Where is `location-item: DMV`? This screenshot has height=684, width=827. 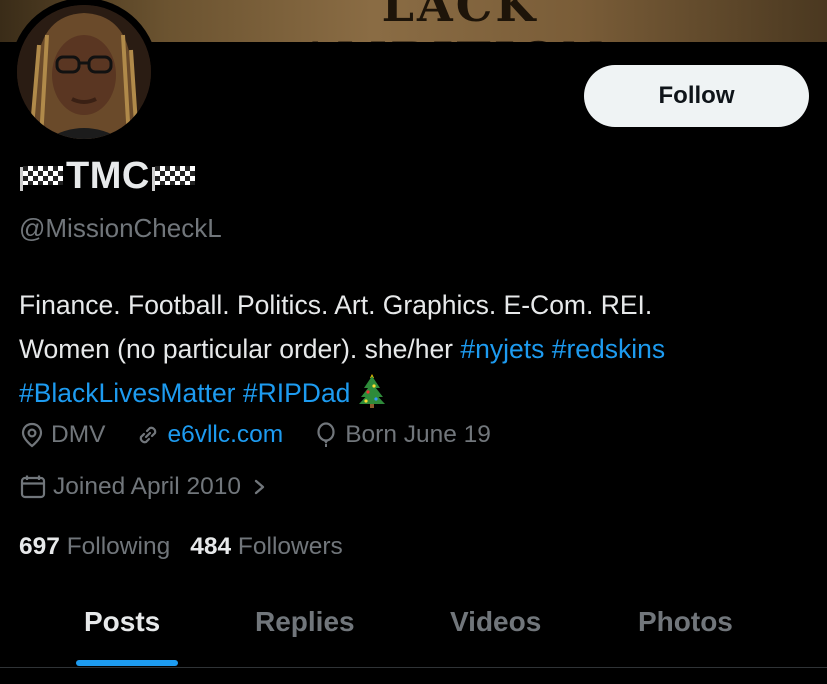
location-item: DMV is located at coordinates (62, 435).